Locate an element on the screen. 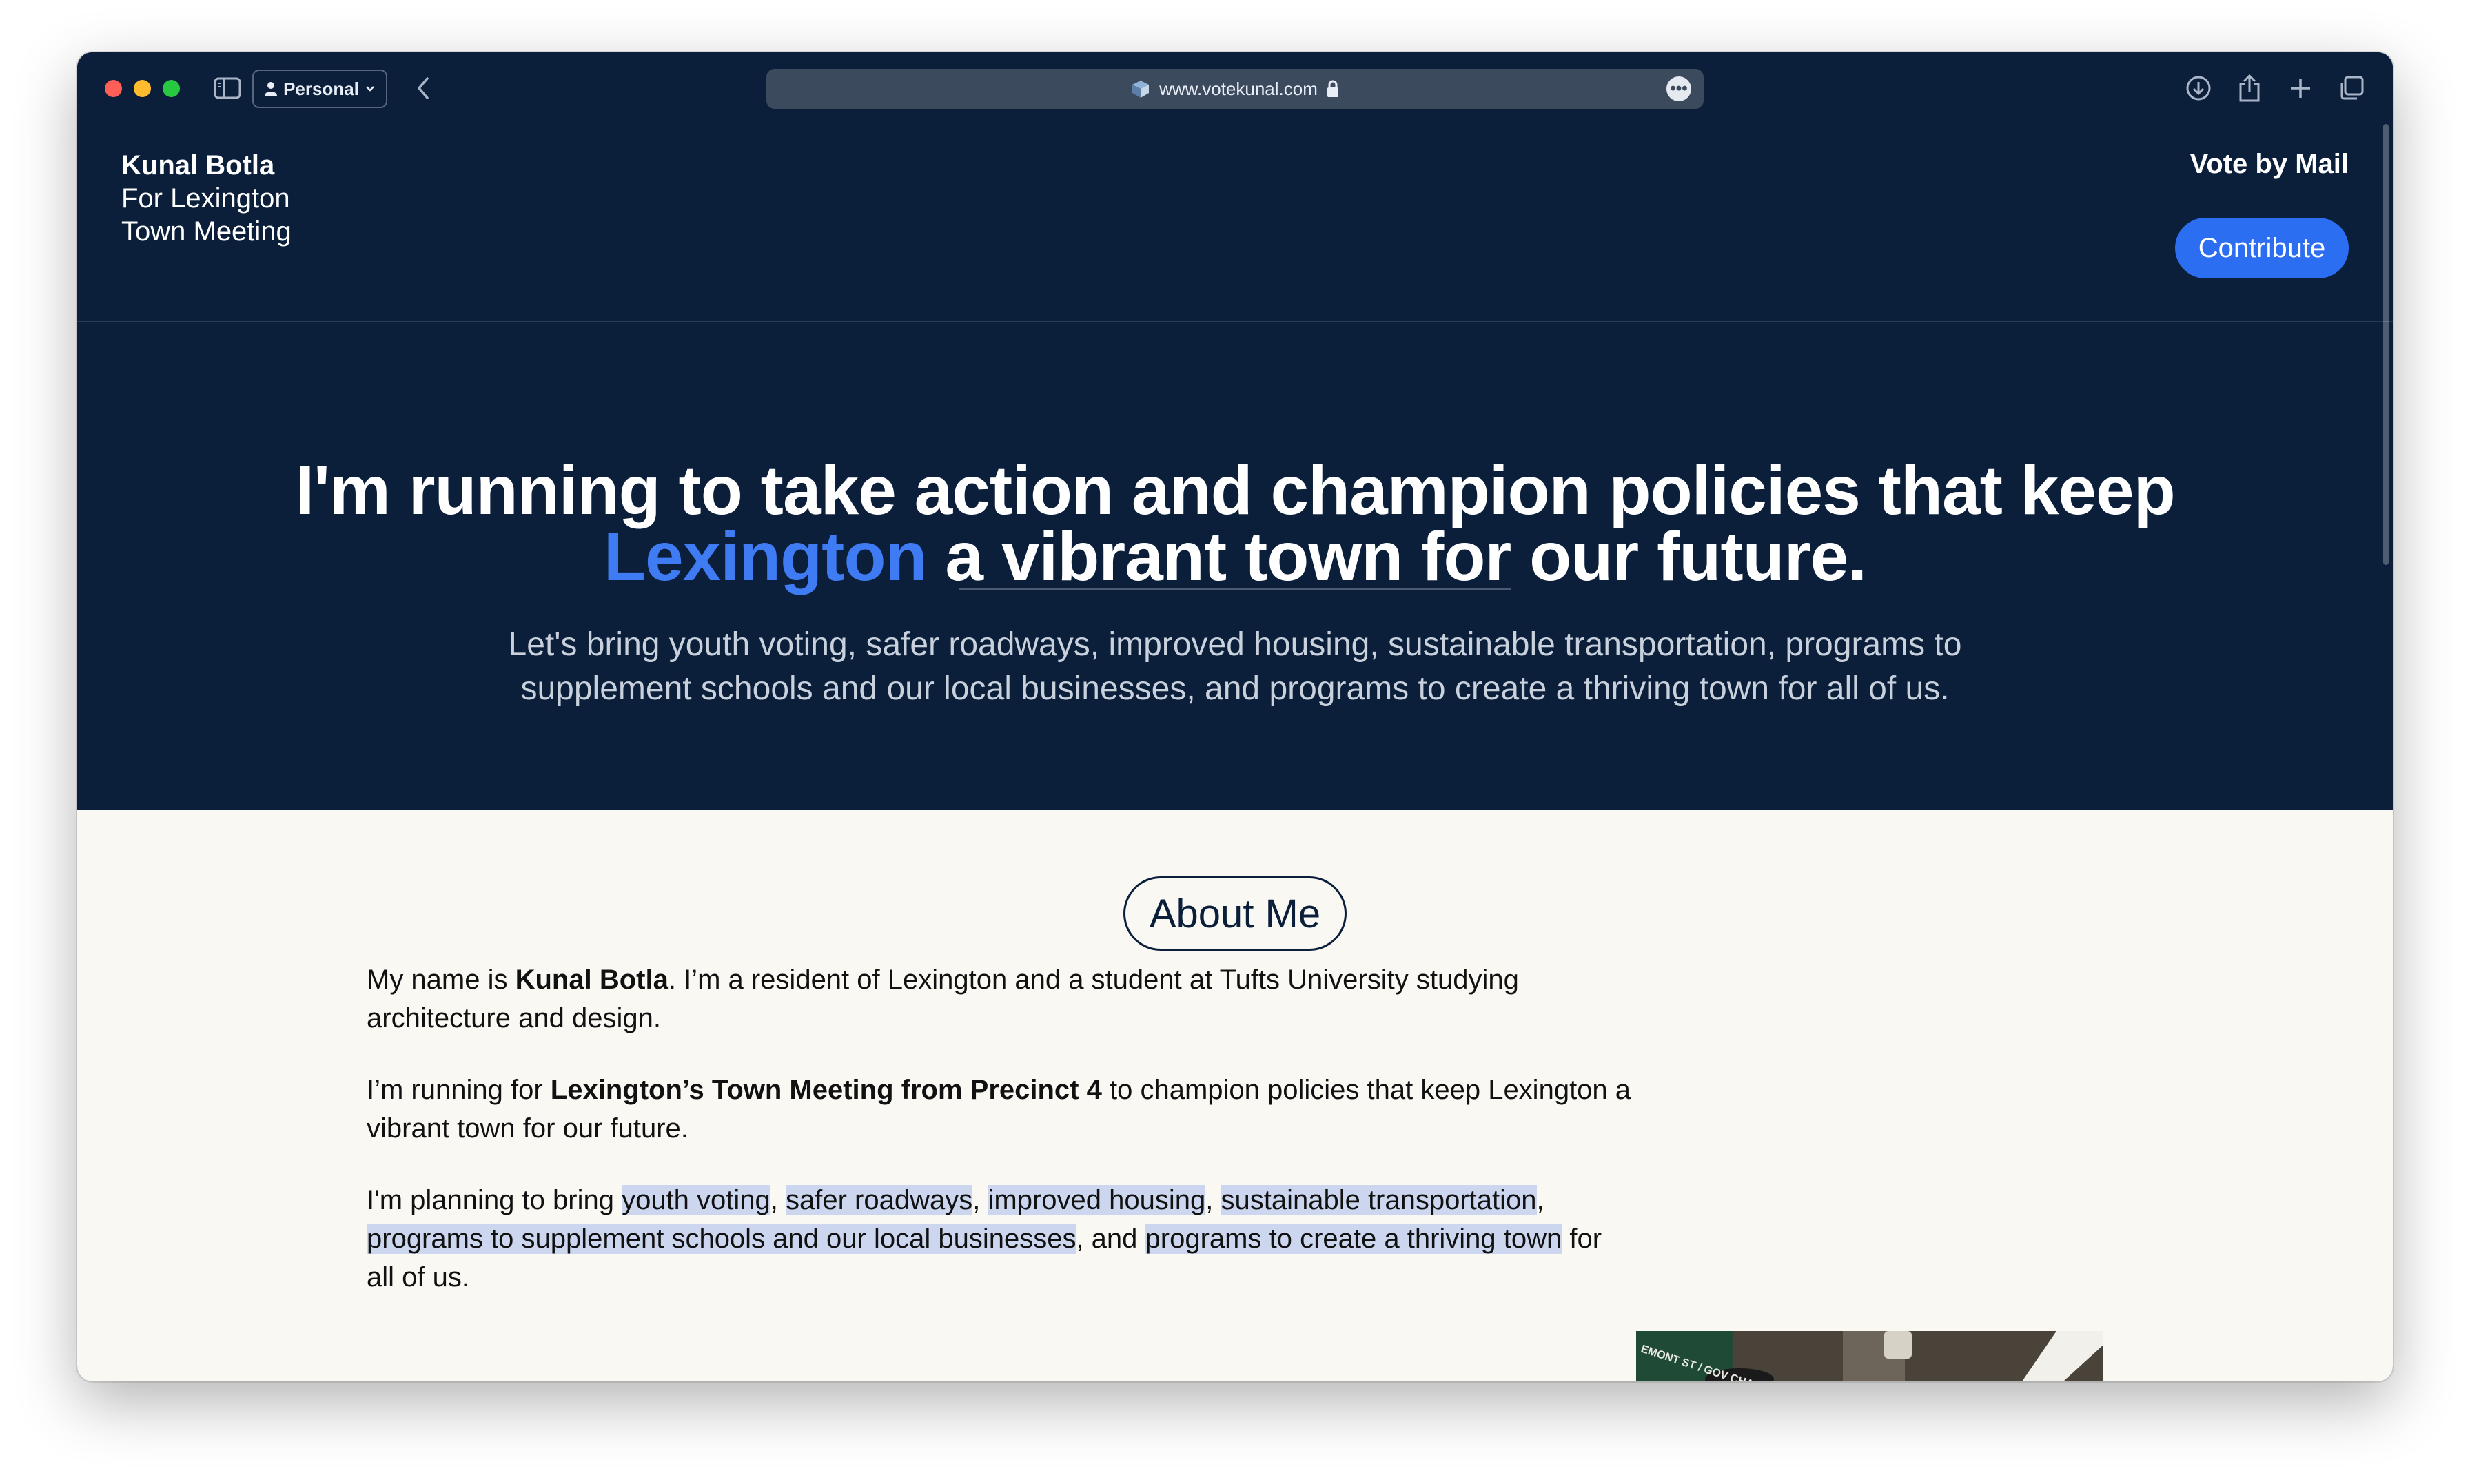 This screenshot has height=1484, width=2470. chevron-down-icon is located at coordinates (370, 89).